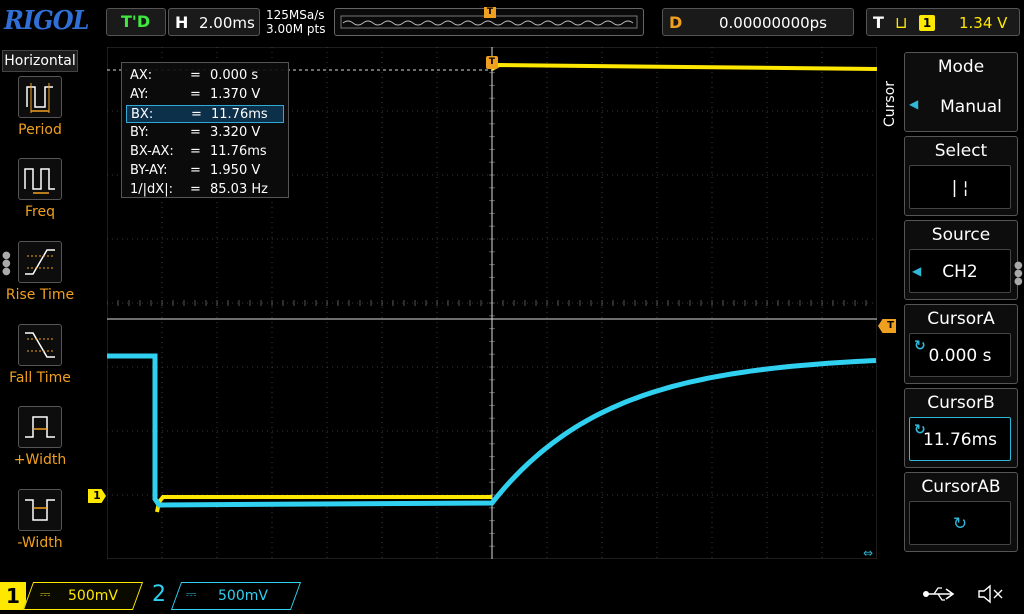  I want to click on measure-pos-width-button: +Width, so click(40, 437).